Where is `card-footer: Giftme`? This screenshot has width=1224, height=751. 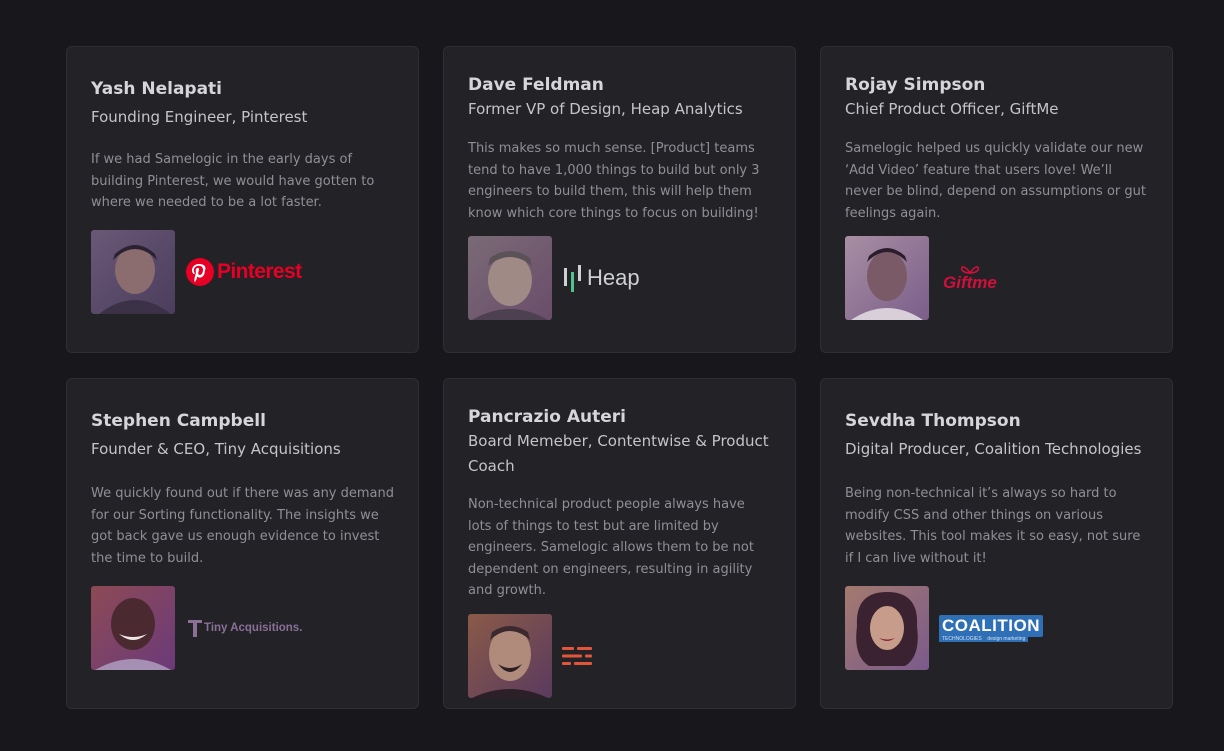 card-footer: Giftme is located at coordinates (996, 278).